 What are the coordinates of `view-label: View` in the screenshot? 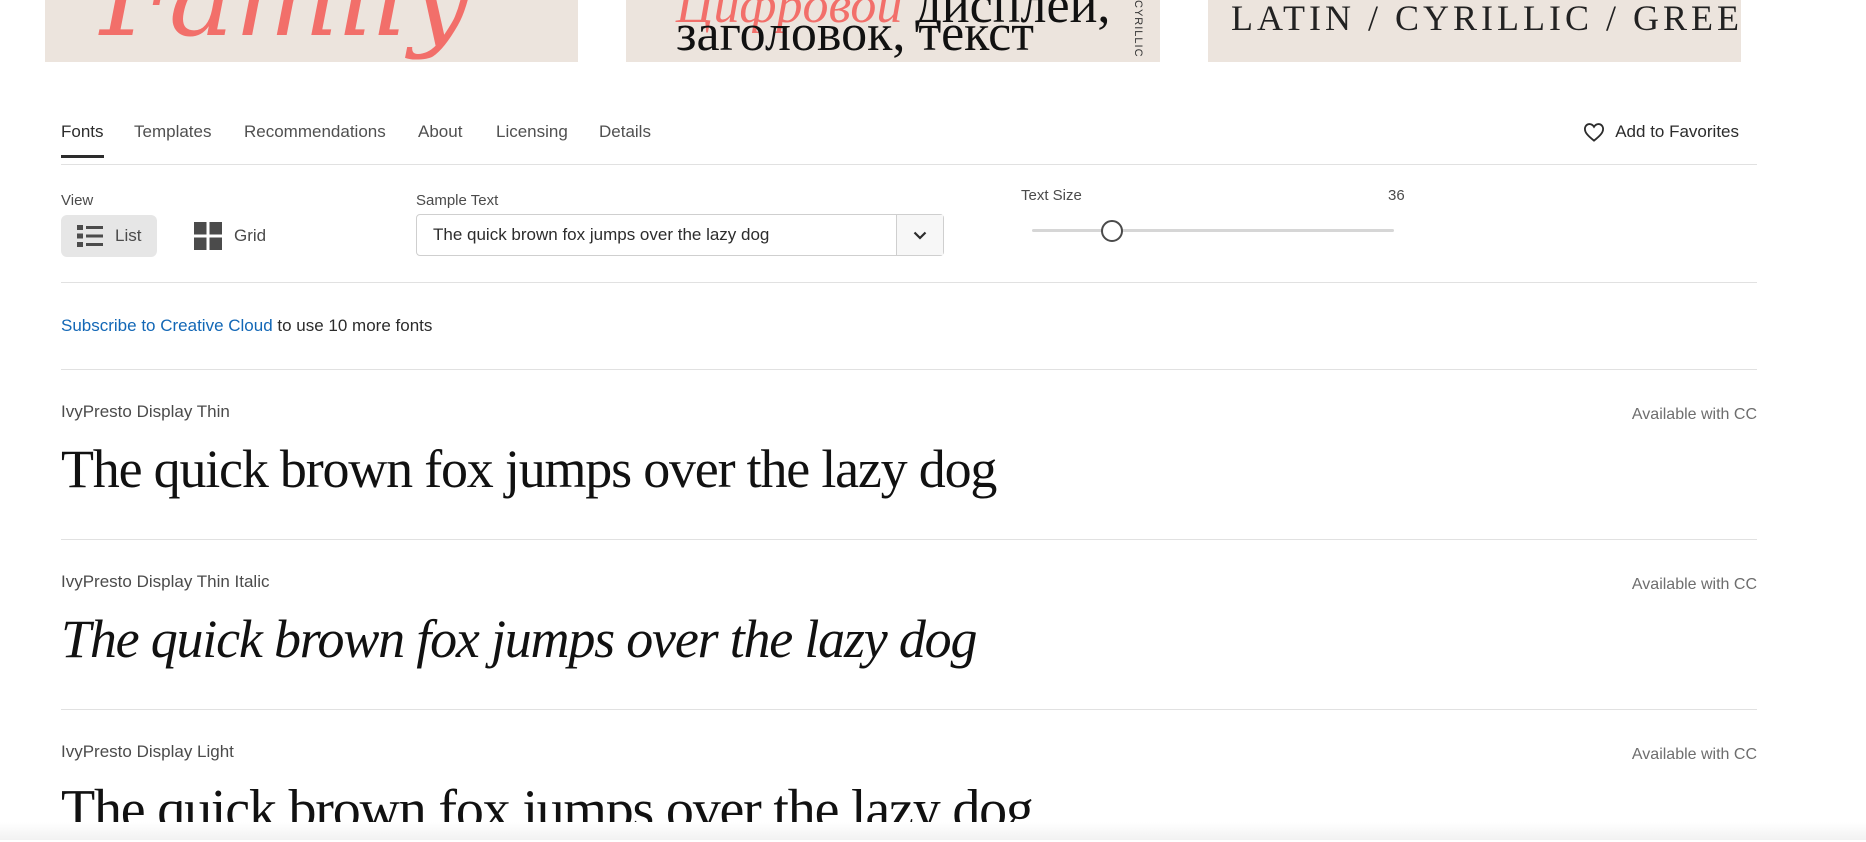 It's located at (77, 200).